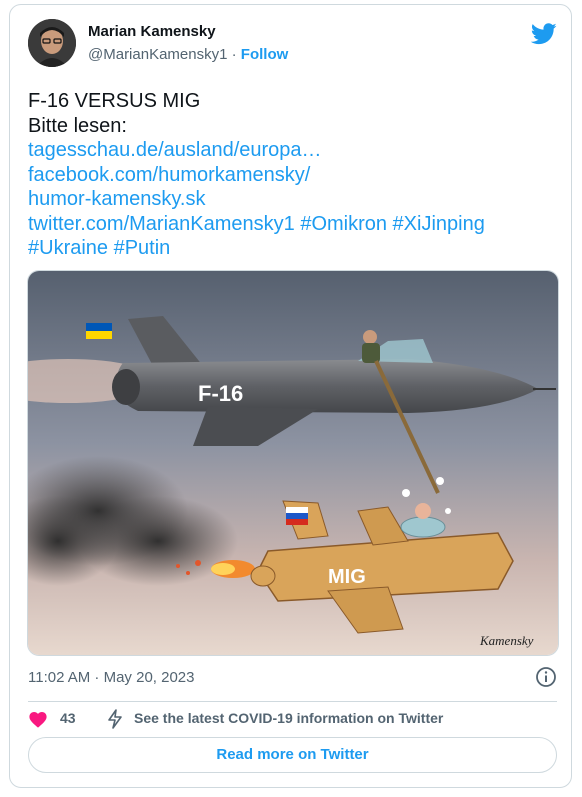 This screenshot has height=797, width=582. I want to click on read-more-button: Read more on Twitter, so click(292, 755).